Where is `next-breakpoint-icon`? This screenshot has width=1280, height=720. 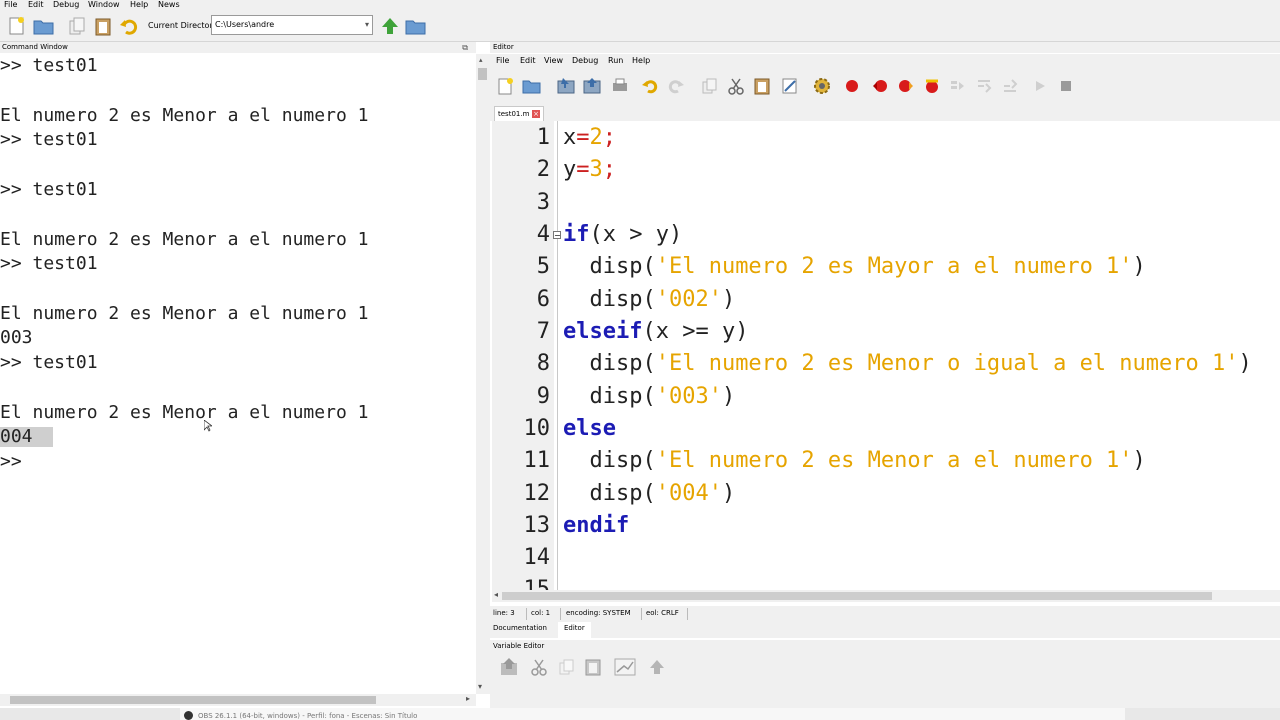
next-breakpoint-icon is located at coordinates (906, 86).